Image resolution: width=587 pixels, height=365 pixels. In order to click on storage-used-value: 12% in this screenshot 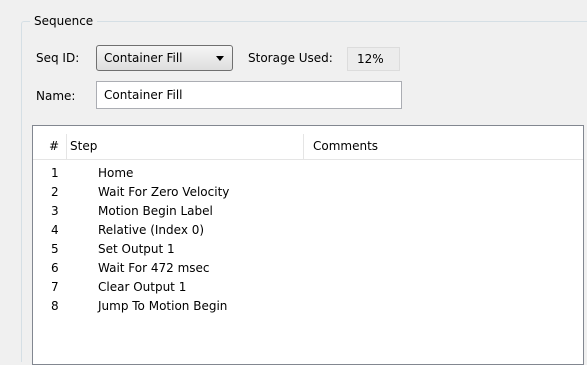, I will do `click(370, 59)`.